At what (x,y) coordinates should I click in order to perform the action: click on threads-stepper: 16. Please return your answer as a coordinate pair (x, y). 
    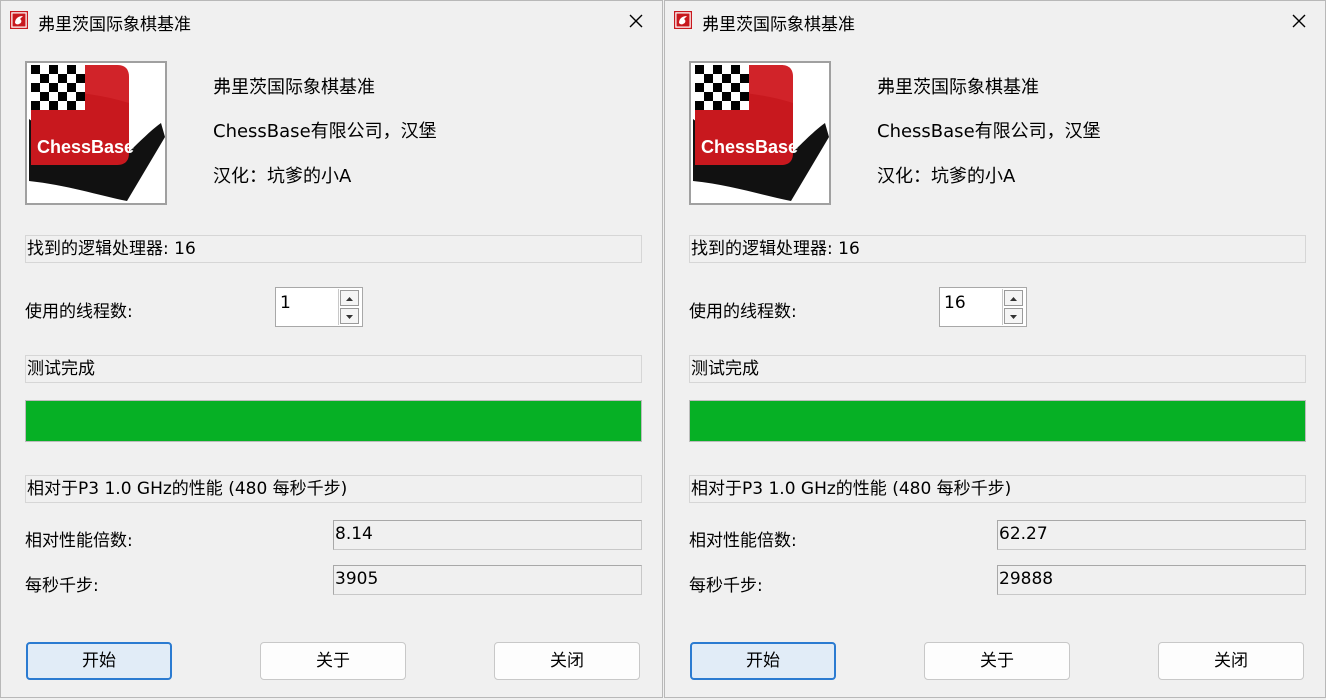
    Looking at the image, I should click on (983, 307).